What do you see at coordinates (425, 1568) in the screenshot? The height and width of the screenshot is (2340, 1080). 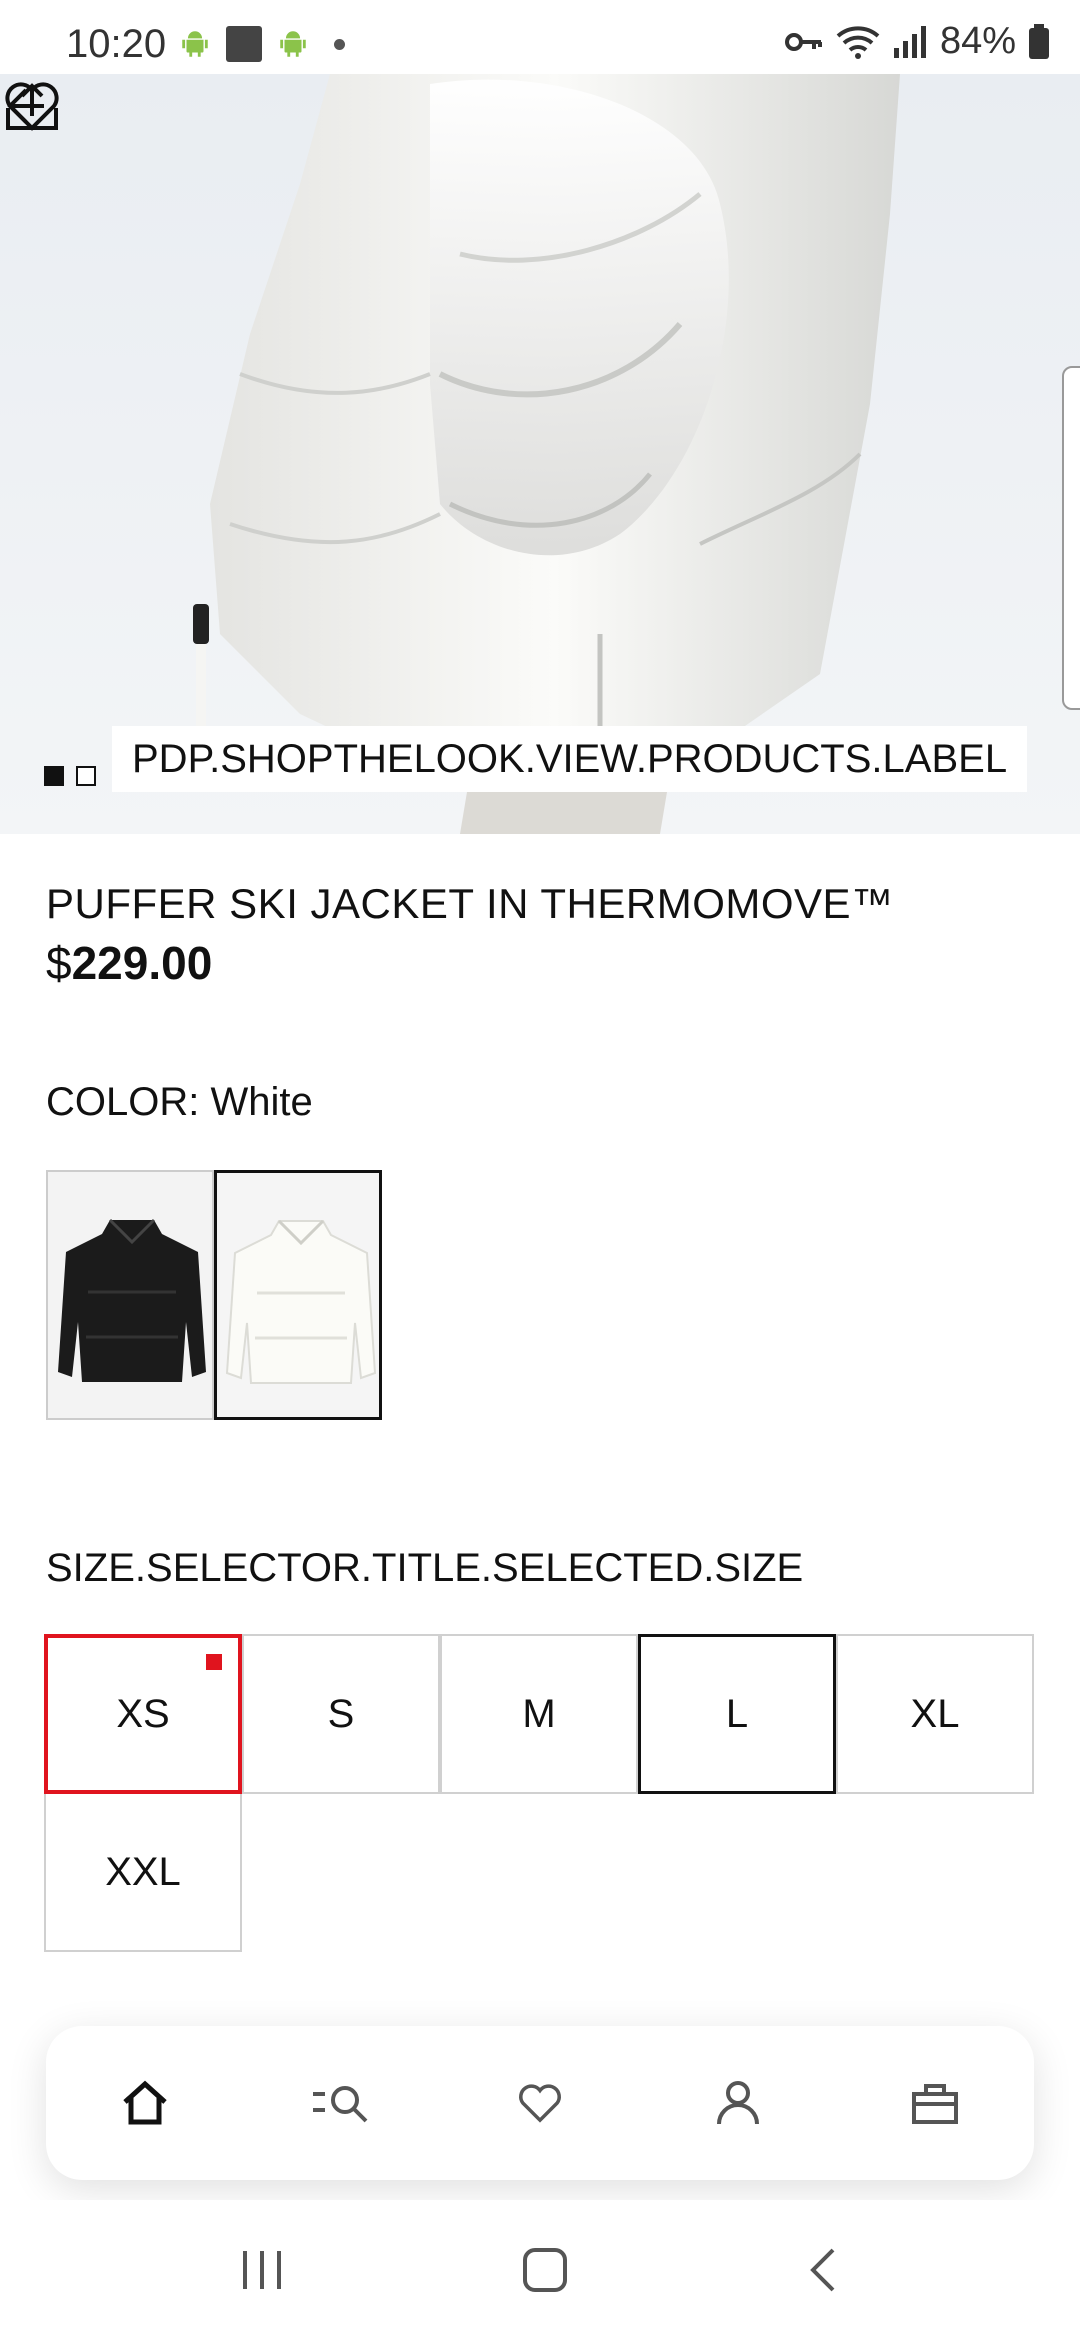 I see `size-selector-title: SIZE.SELECTOR.TITLE.SELECTED.SIZE` at bounding box center [425, 1568].